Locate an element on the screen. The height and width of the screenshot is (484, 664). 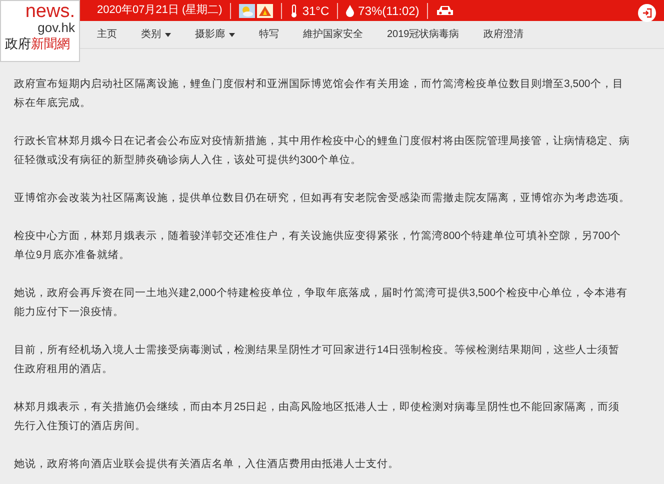
article-paragraph: 目前，所有经机场入境人士需接受病毒测试，检测结果呈阴性才可回家进行14日强制检疫。等候检测结果期间，这些人士须暂住政府租用的酒店。 is located at coordinates (317, 360).